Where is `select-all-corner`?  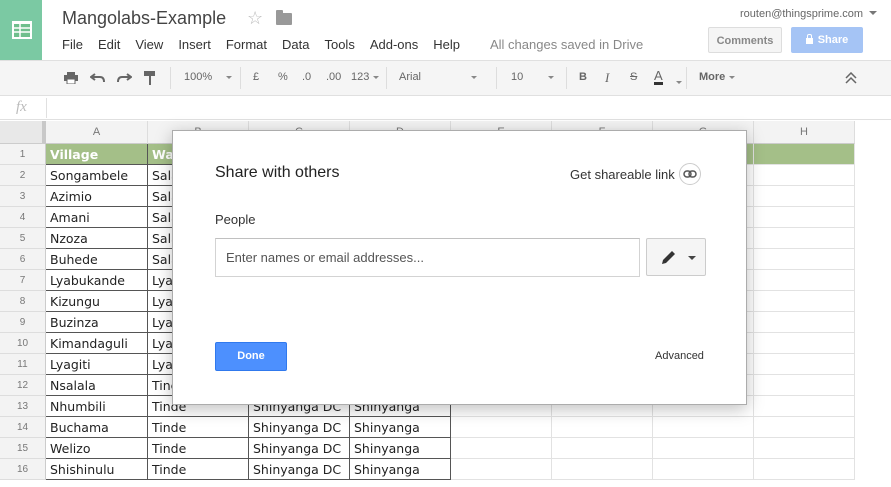
select-all-corner is located at coordinates (23, 132).